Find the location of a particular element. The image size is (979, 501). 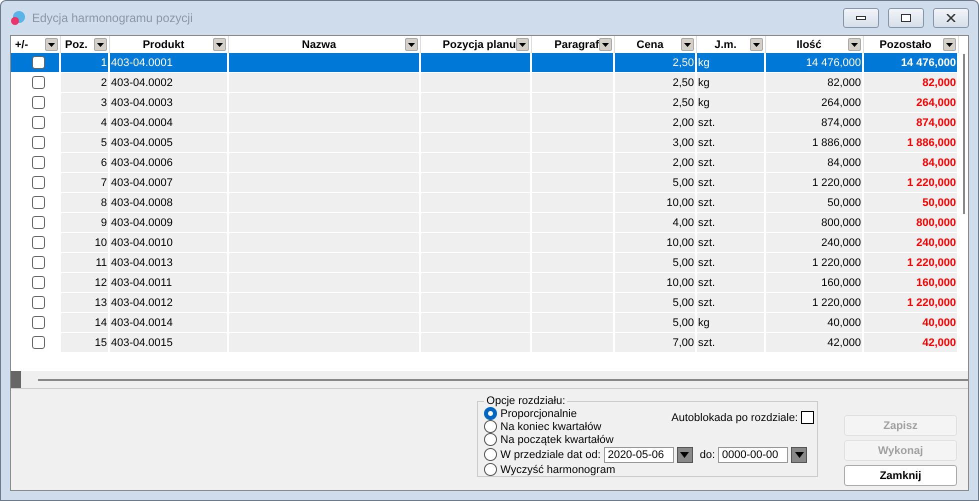

close-button is located at coordinates (951, 18).